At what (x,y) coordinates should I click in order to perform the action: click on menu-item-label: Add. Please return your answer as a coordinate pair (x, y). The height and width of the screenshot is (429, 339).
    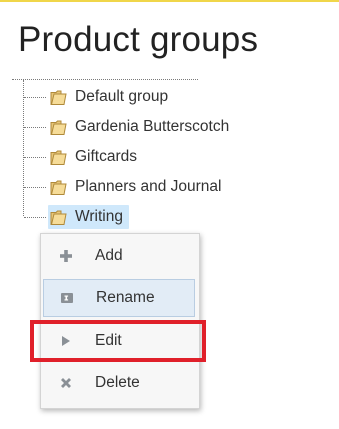
    Looking at the image, I should click on (109, 255).